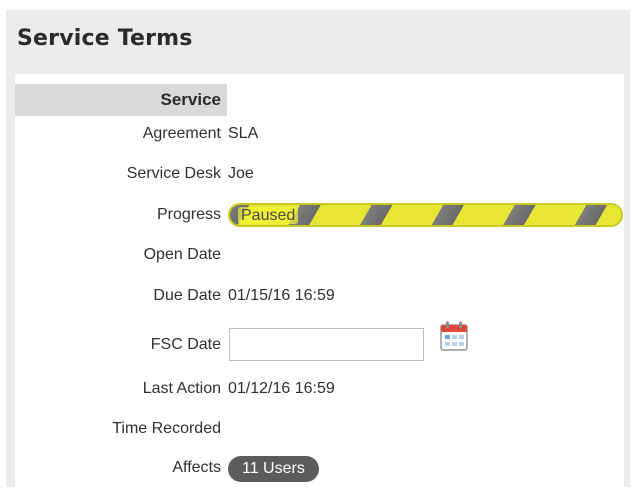 This screenshot has height=493, width=636. I want to click on panel-title: Service Terms, so click(105, 38).